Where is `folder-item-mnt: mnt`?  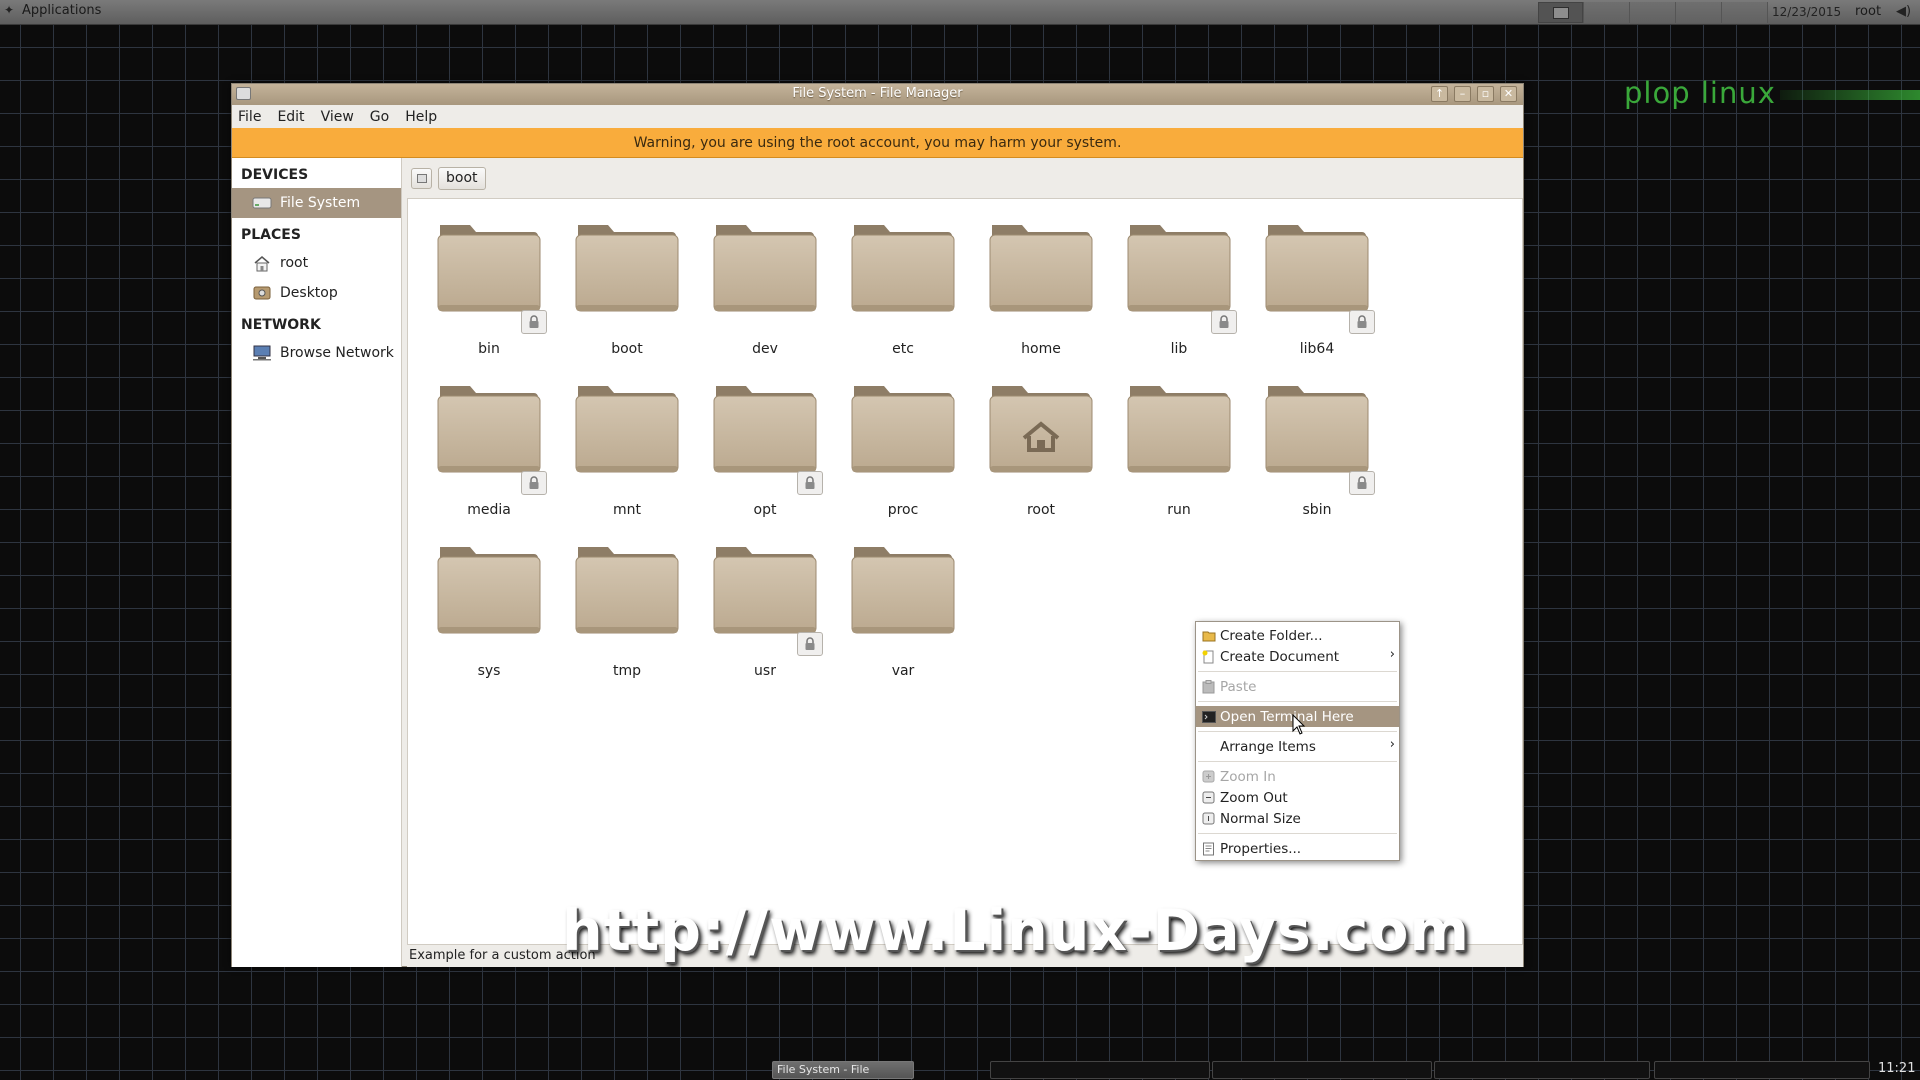
folder-item-mnt: mnt is located at coordinates (627, 460).